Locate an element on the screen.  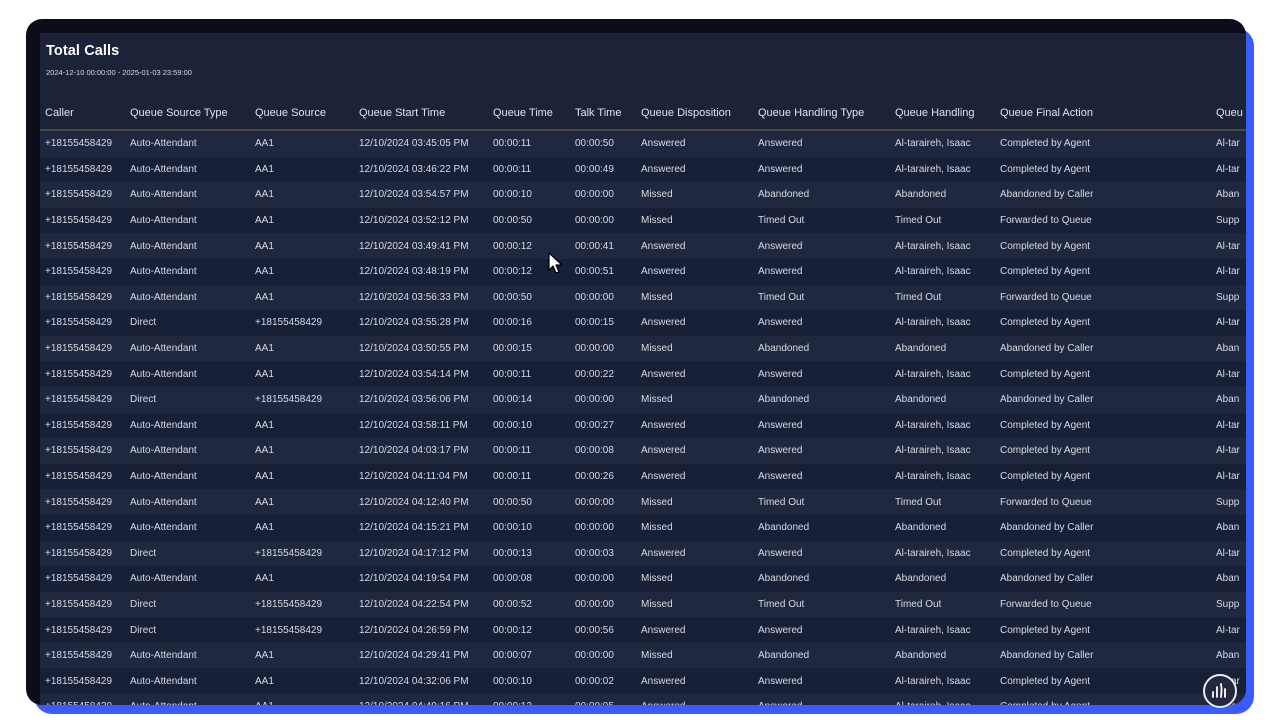
column-header: Queu is located at coordinates (1228, 114).